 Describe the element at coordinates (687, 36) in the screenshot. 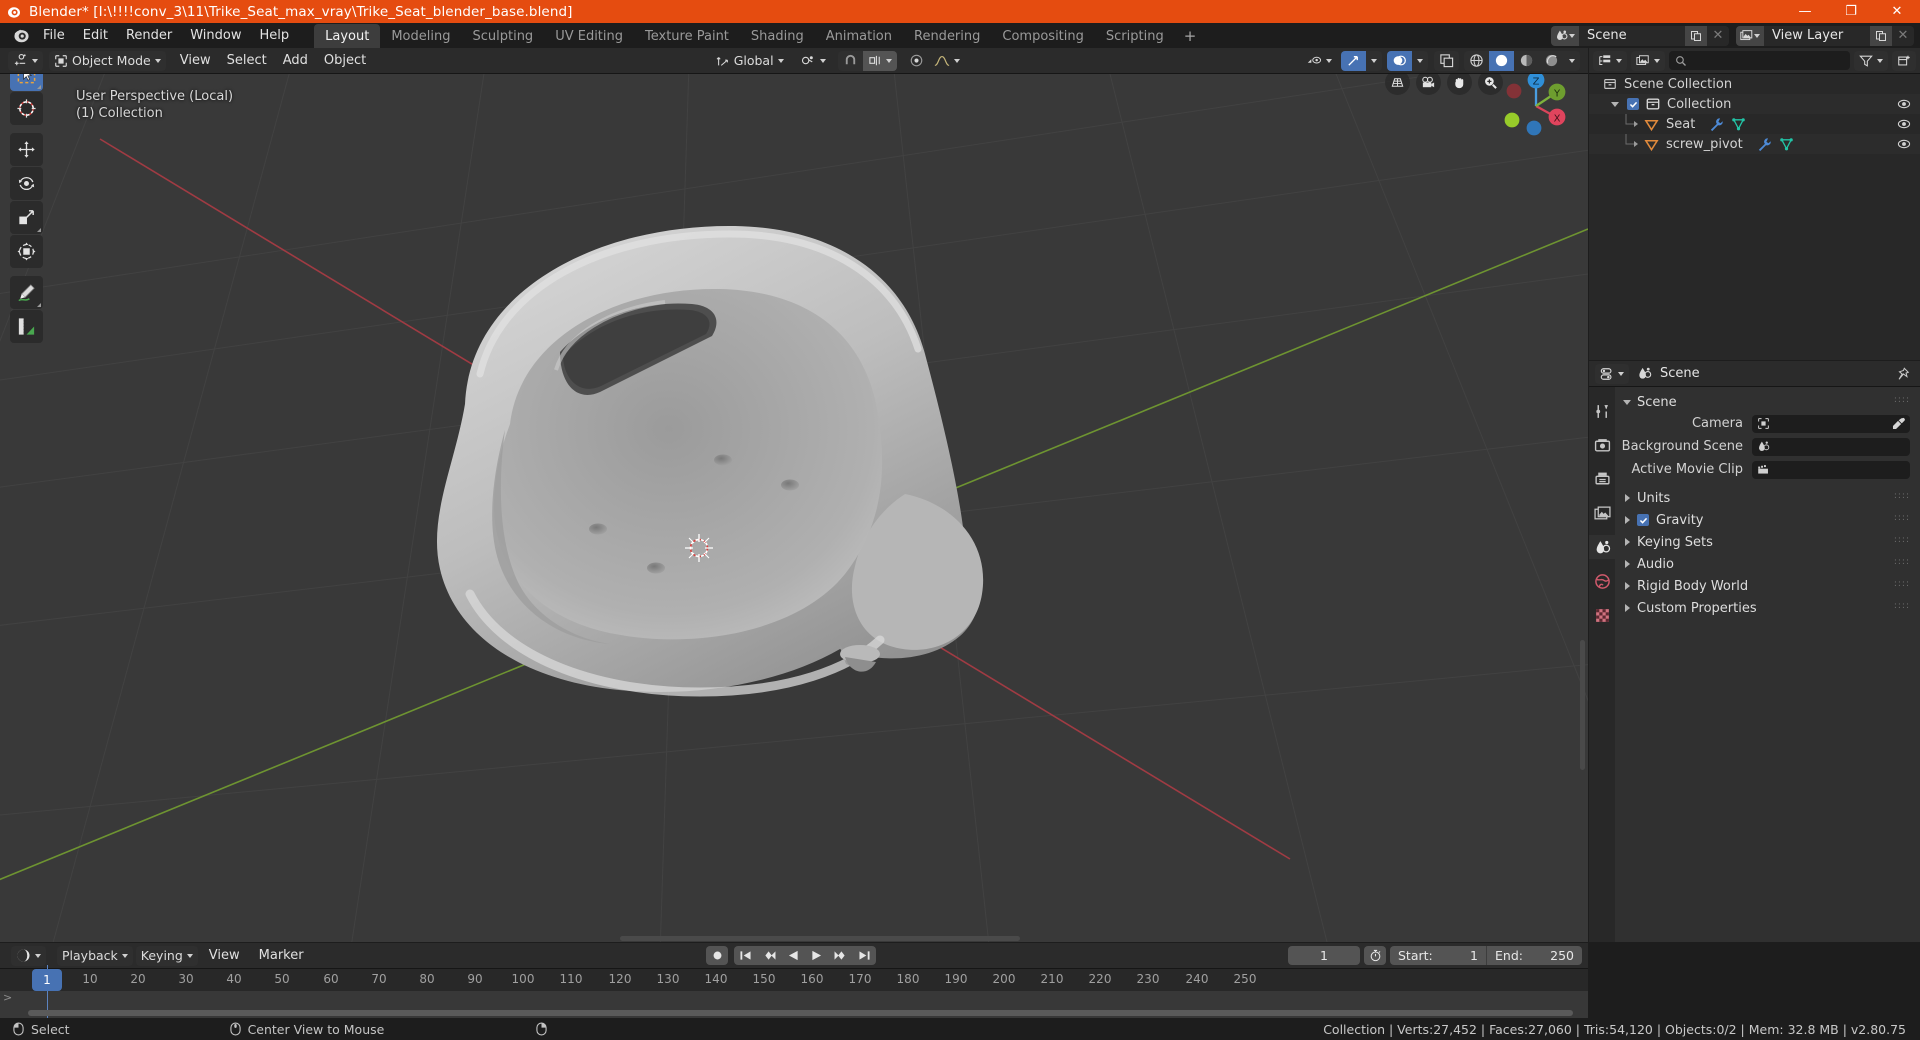

I see `tab-texture-paint: Texture Paint` at that location.